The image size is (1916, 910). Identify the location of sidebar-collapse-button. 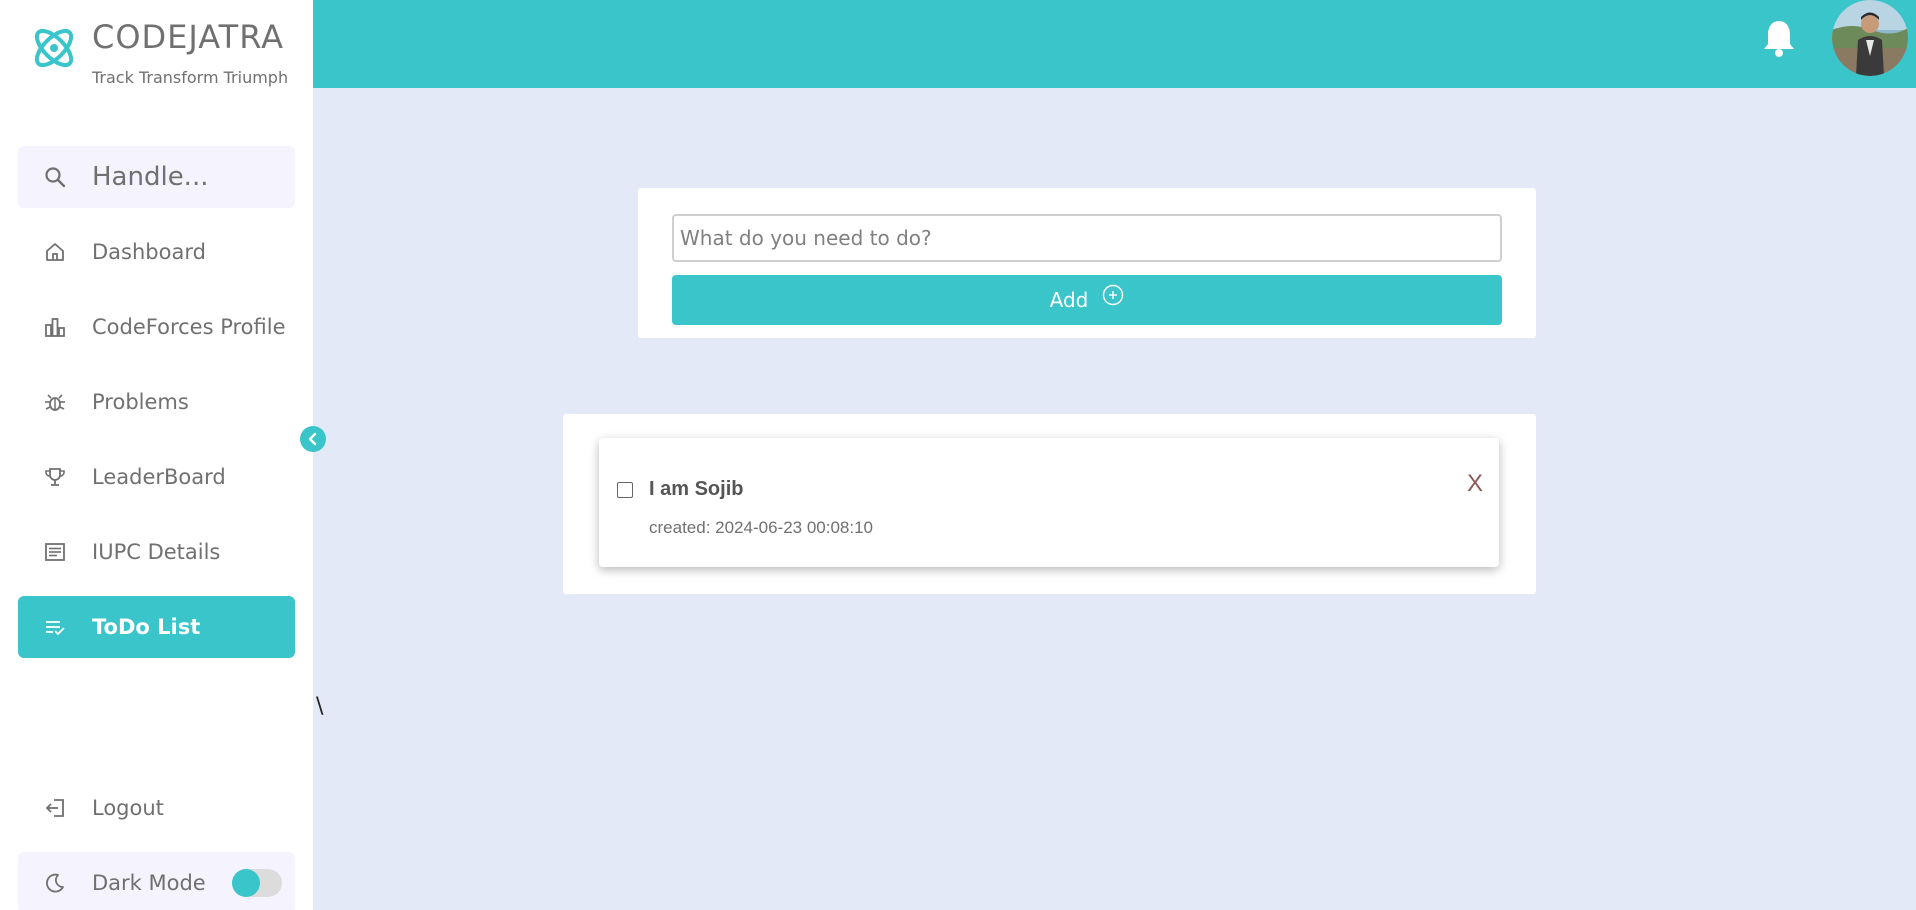
(313, 439).